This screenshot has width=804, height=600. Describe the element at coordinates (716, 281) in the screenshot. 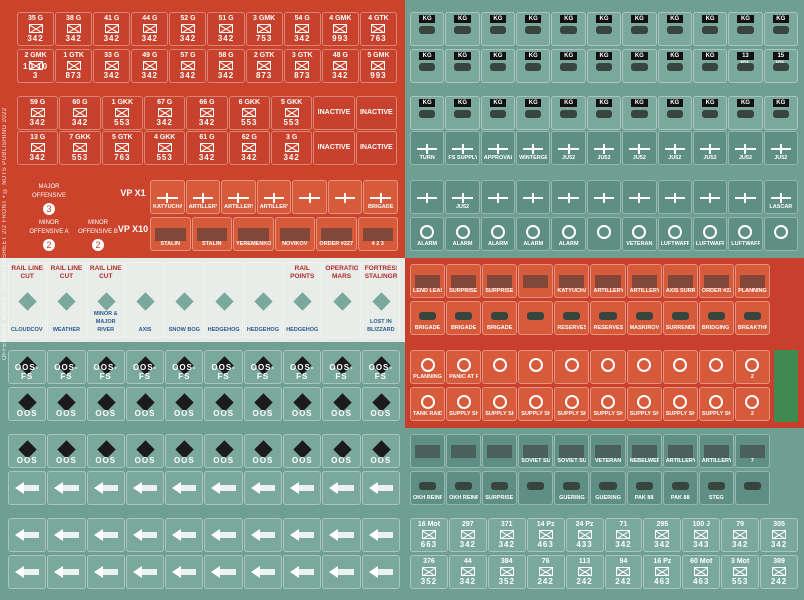

I see `marker-counter: ORDER #227` at that location.